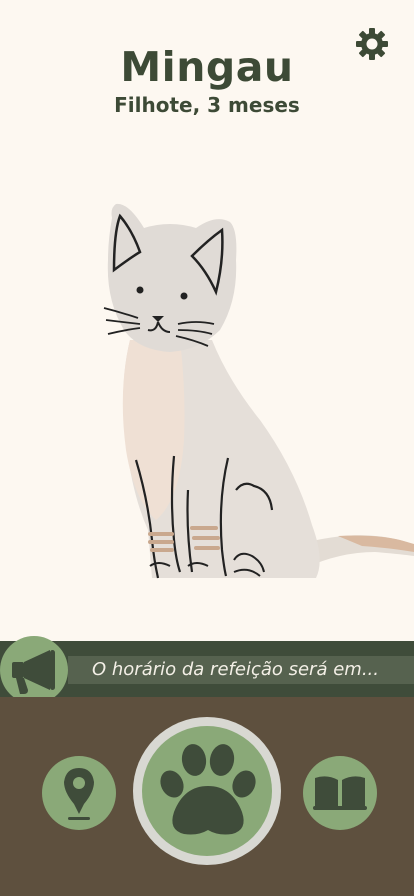 The height and width of the screenshot is (896, 414). Describe the element at coordinates (207, 67) in the screenshot. I see `pet-name: Mingau` at that location.